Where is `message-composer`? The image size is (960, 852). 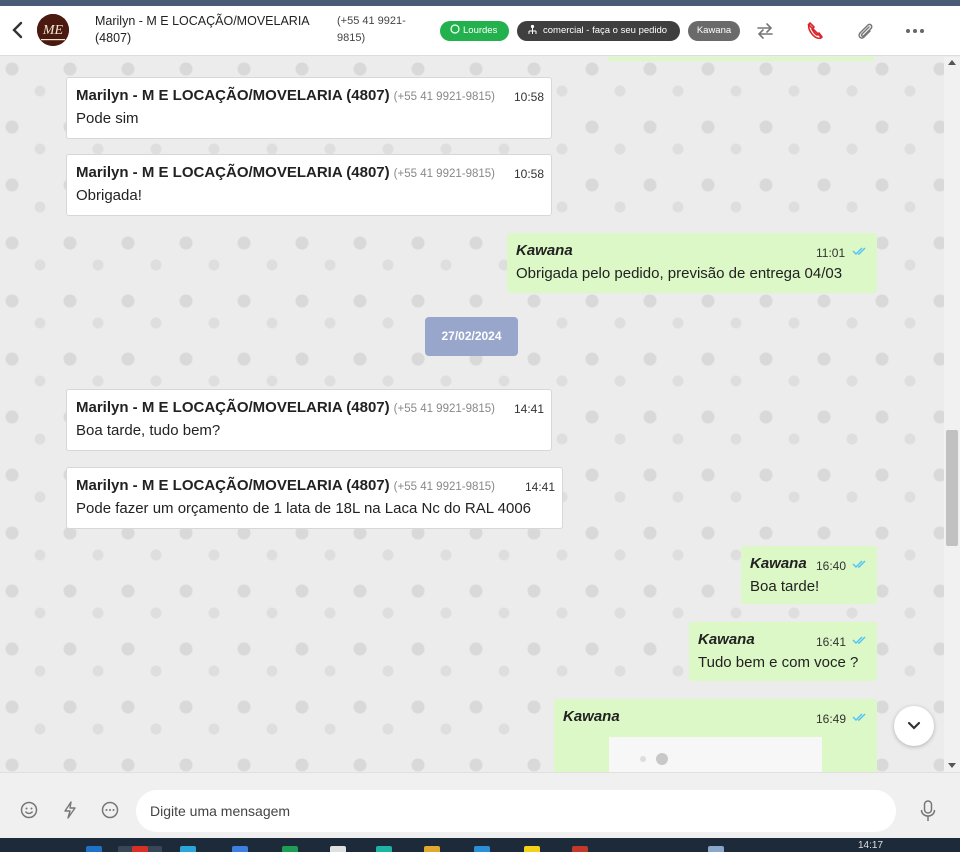 message-composer is located at coordinates (480, 805).